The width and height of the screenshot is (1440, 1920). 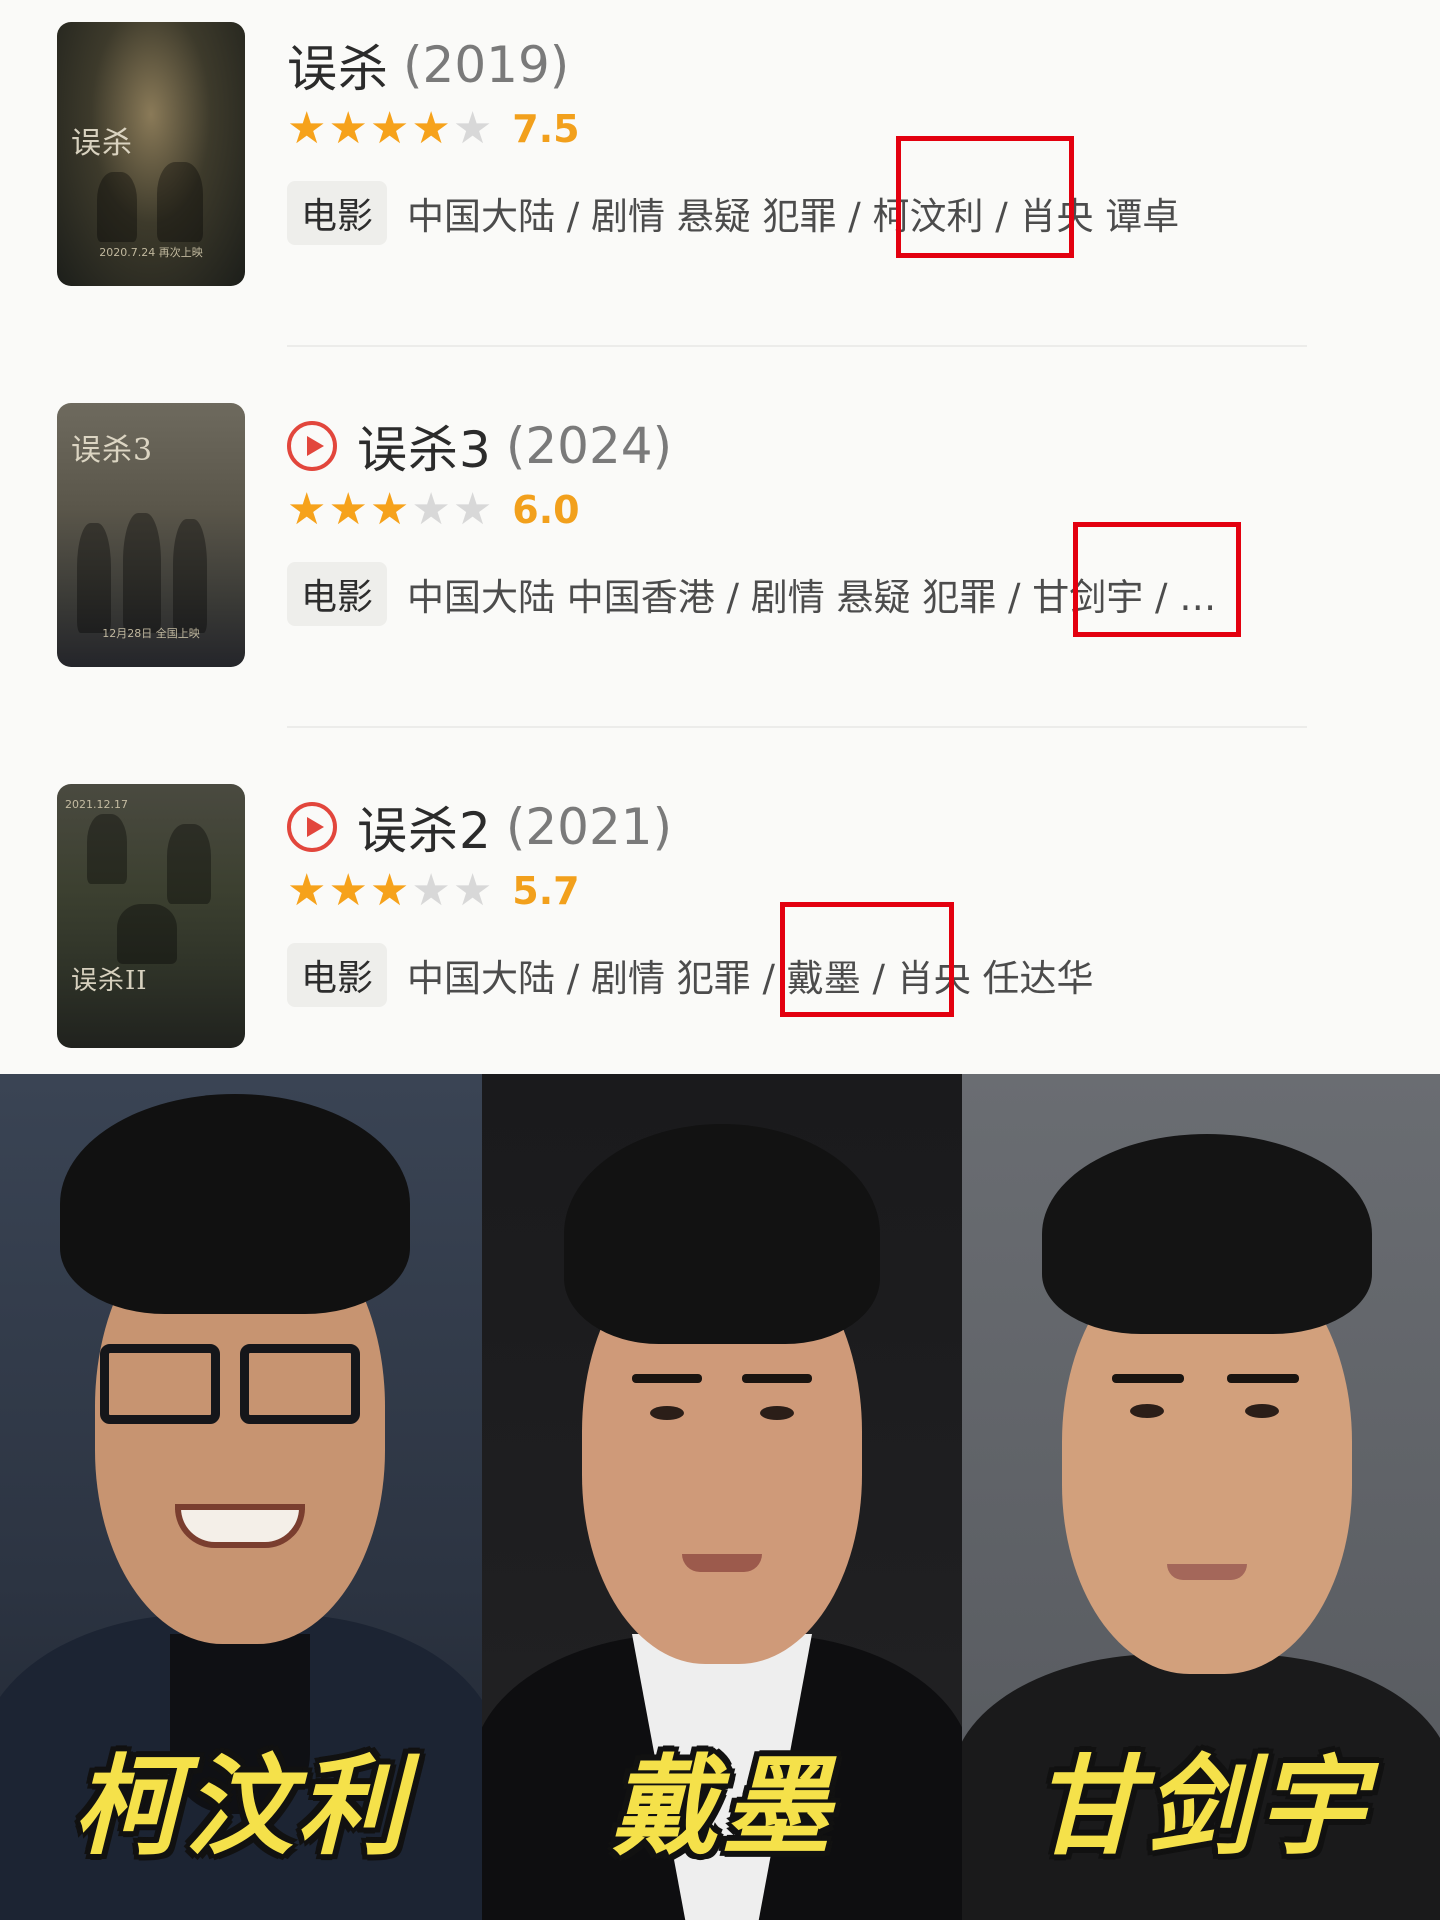 I want to click on director-name-caption: 戴墨, so click(x=721, y=1807).